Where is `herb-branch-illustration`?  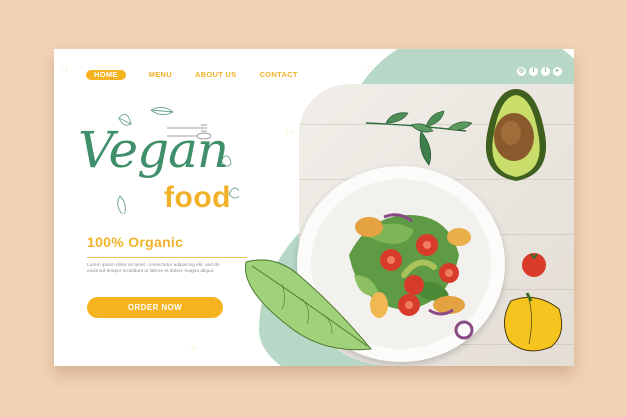
herb-branch-illustration is located at coordinates (419, 138).